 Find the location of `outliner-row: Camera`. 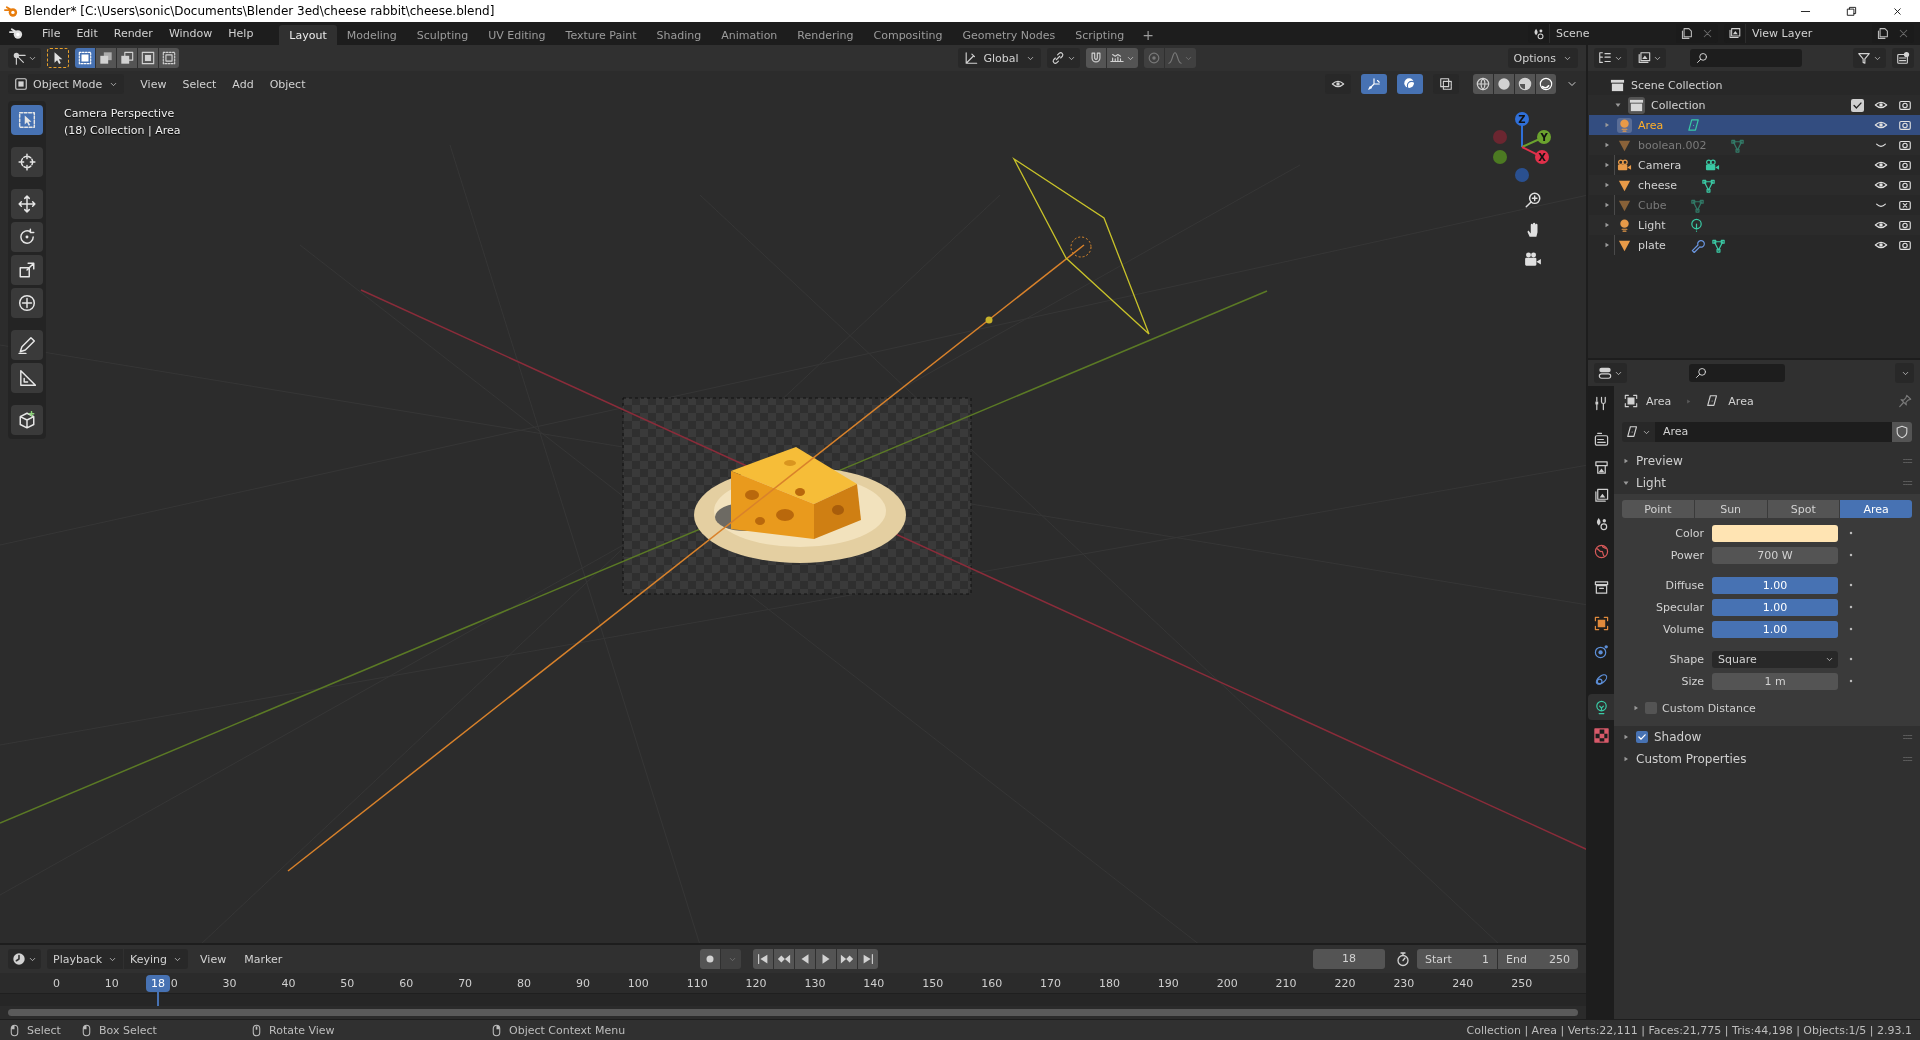

outliner-row: Camera is located at coordinates (1754, 165).